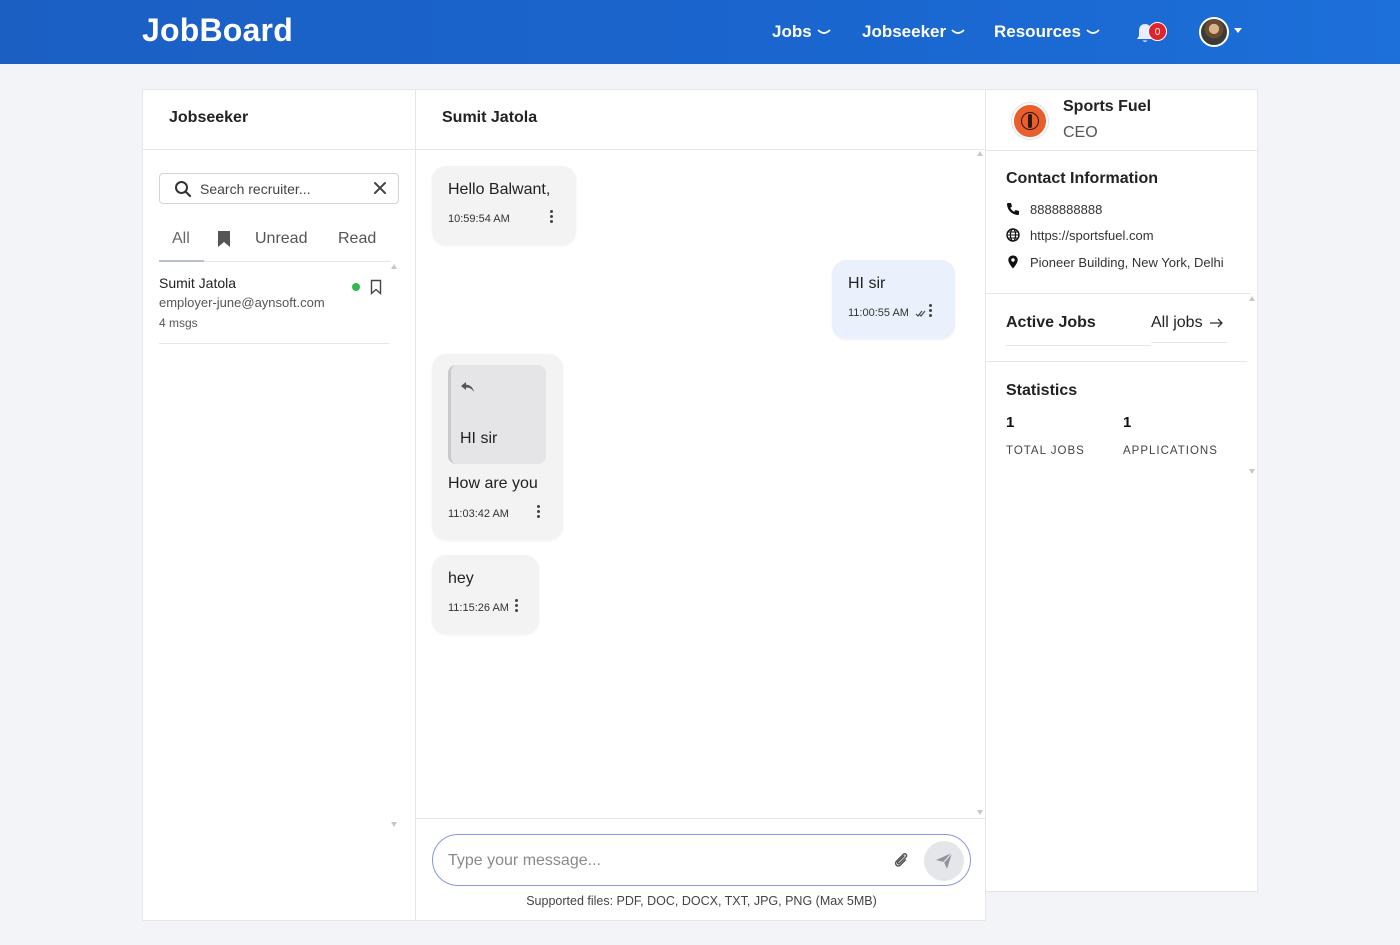 This screenshot has width=1400, height=945. I want to click on paperclip-icon, so click(901, 860).